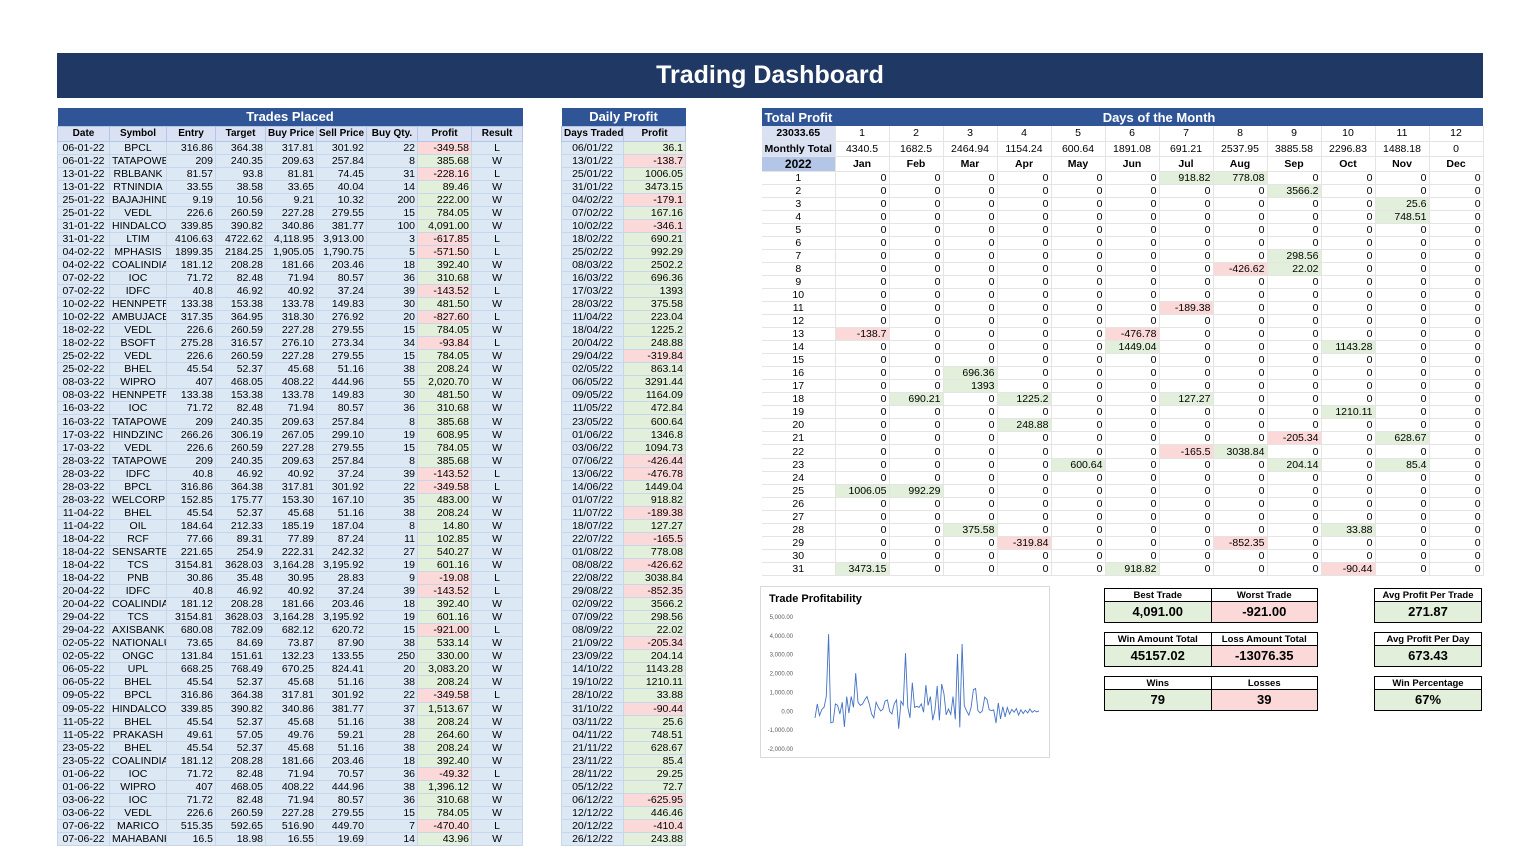 This screenshot has width=1539, height=846. Describe the element at coordinates (138, 343) in the screenshot. I see `trade-cell: BSOFT` at that location.